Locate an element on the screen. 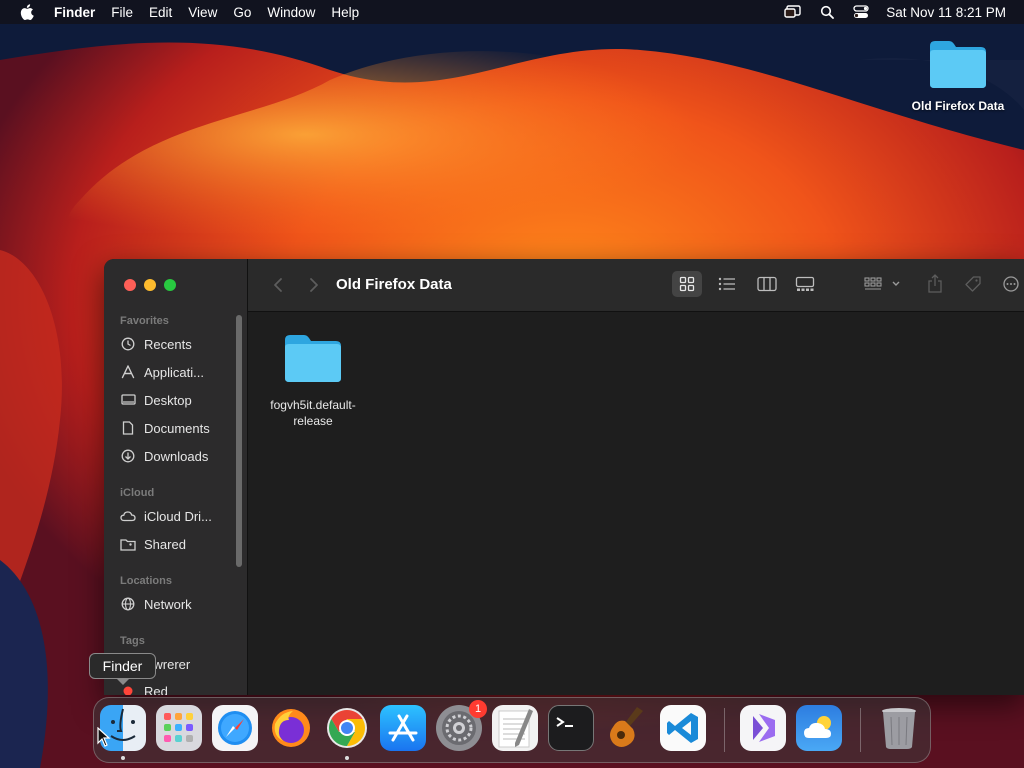 The width and height of the screenshot is (1024, 768). dock-app-firefox is located at coordinates (291, 728).